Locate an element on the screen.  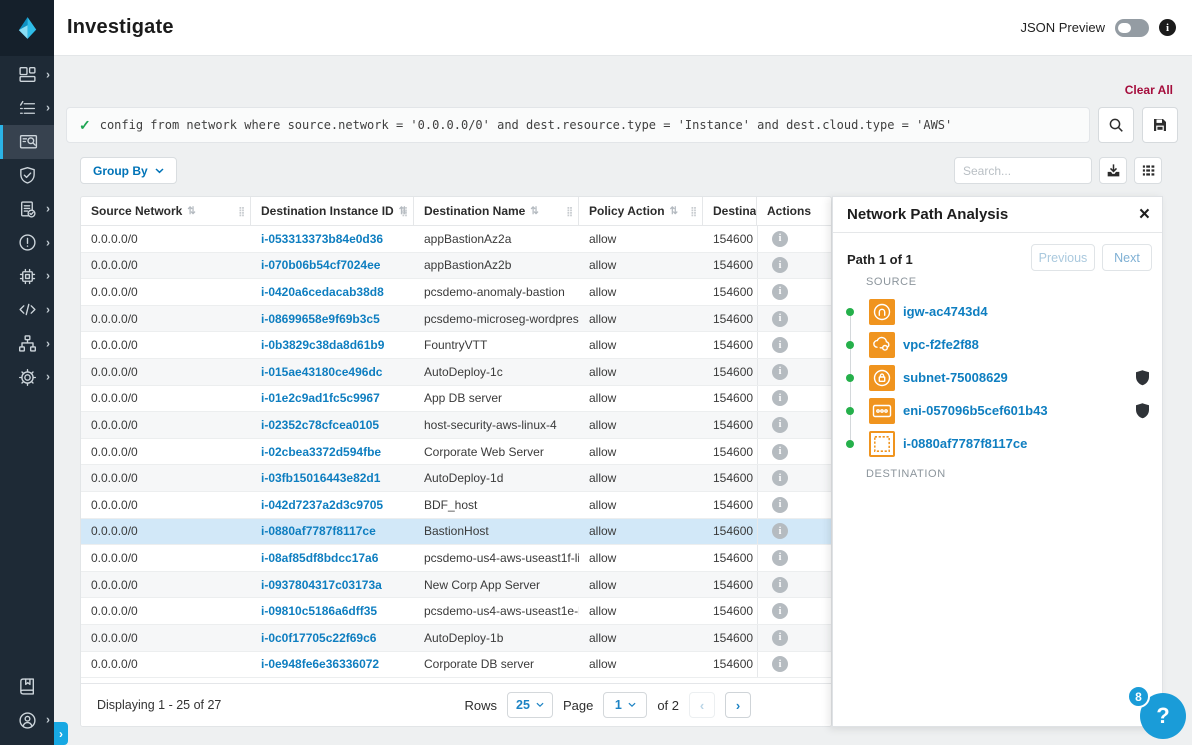
sidebar-item-docs-book is located at coordinates (27, 687).